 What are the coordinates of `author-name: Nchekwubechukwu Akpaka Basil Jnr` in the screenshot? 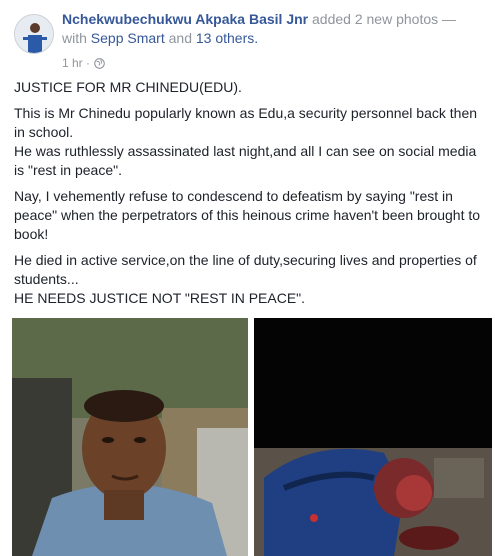 It's located at (185, 19).